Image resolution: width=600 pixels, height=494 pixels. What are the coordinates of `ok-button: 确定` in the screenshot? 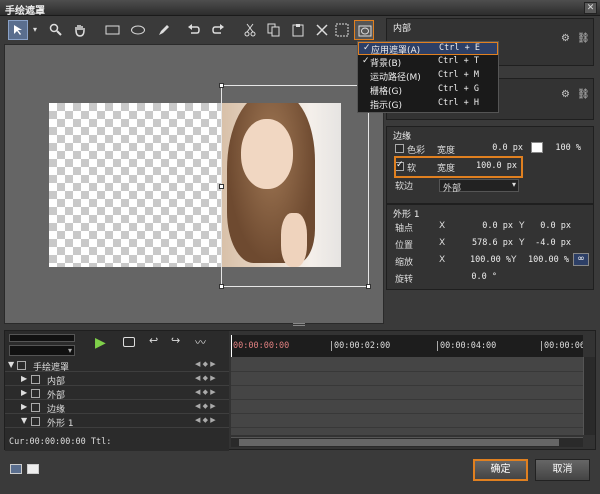 It's located at (500, 470).